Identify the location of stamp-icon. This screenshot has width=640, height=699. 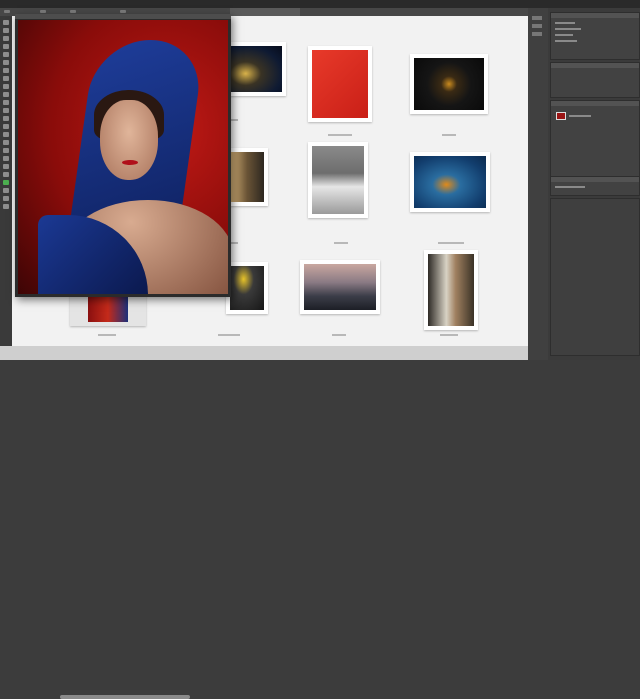
(6, 86).